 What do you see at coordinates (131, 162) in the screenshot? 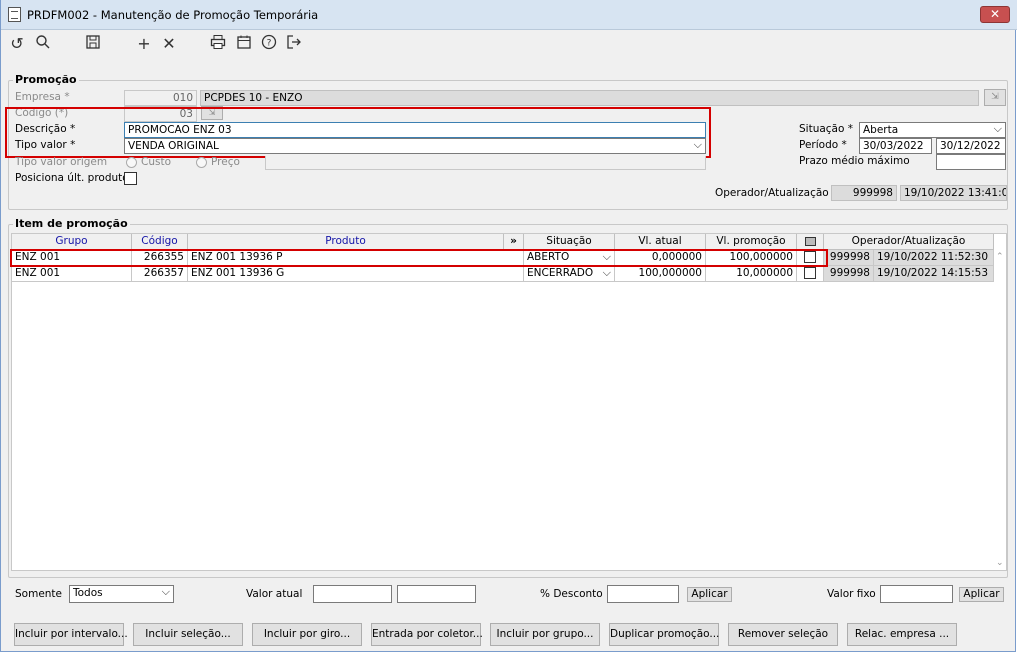
I see `custo-radio` at bounding box center [131, 162].